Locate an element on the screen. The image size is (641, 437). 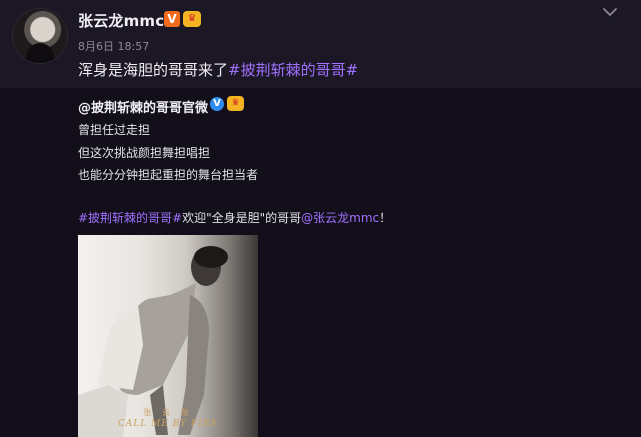
repost-author: @披荆斩棘的哥哥官微 is located at coordinates (143, 106).